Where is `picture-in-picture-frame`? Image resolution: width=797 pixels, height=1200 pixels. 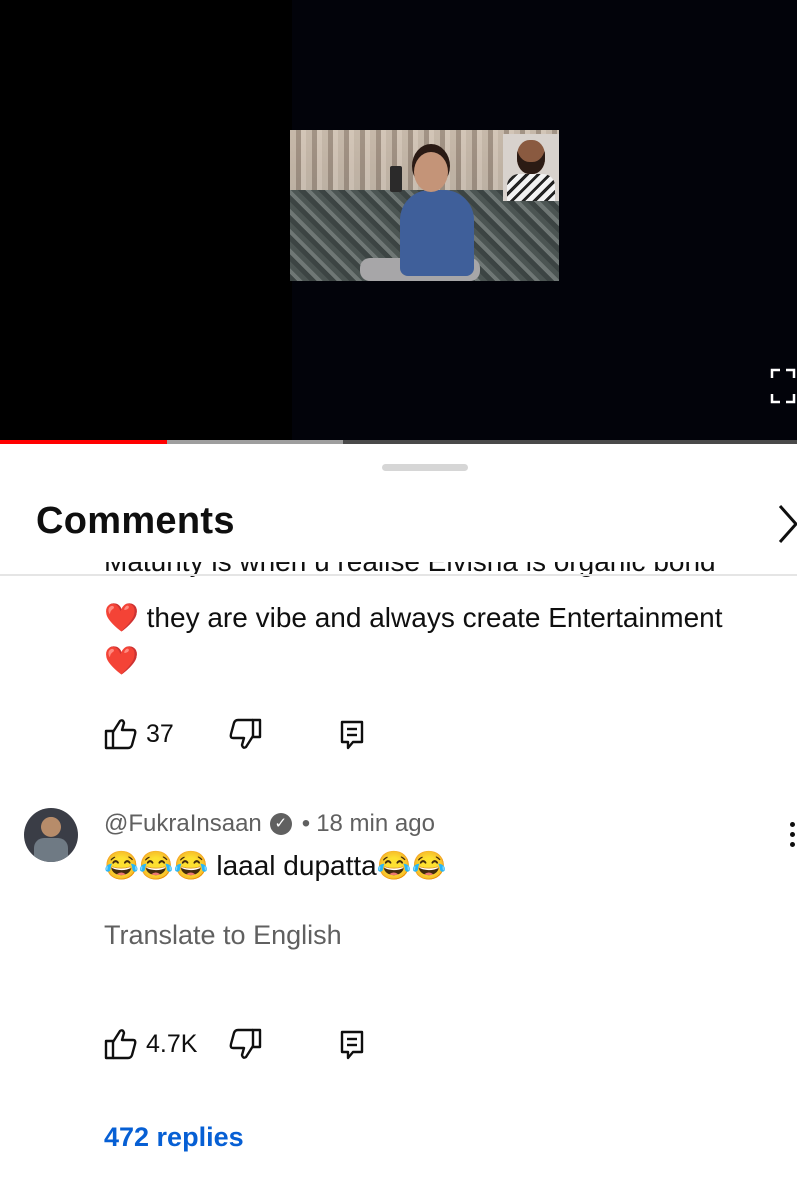 picture-in-picture-frame is located at coordinates (531, 167).